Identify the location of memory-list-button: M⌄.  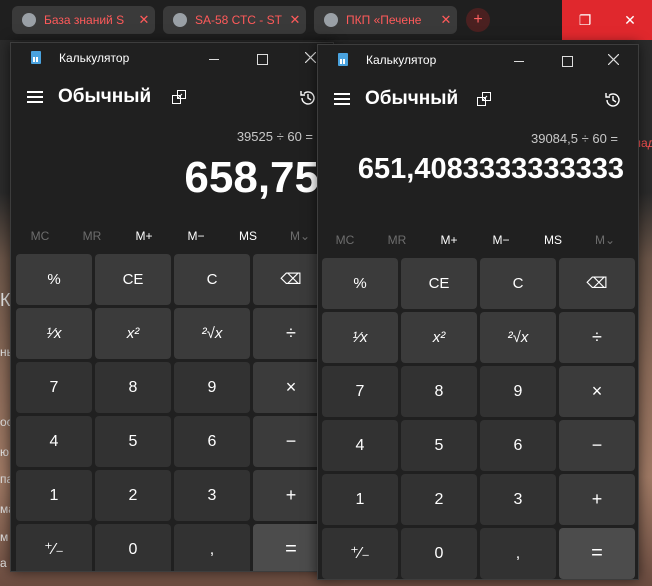
(605, 240).